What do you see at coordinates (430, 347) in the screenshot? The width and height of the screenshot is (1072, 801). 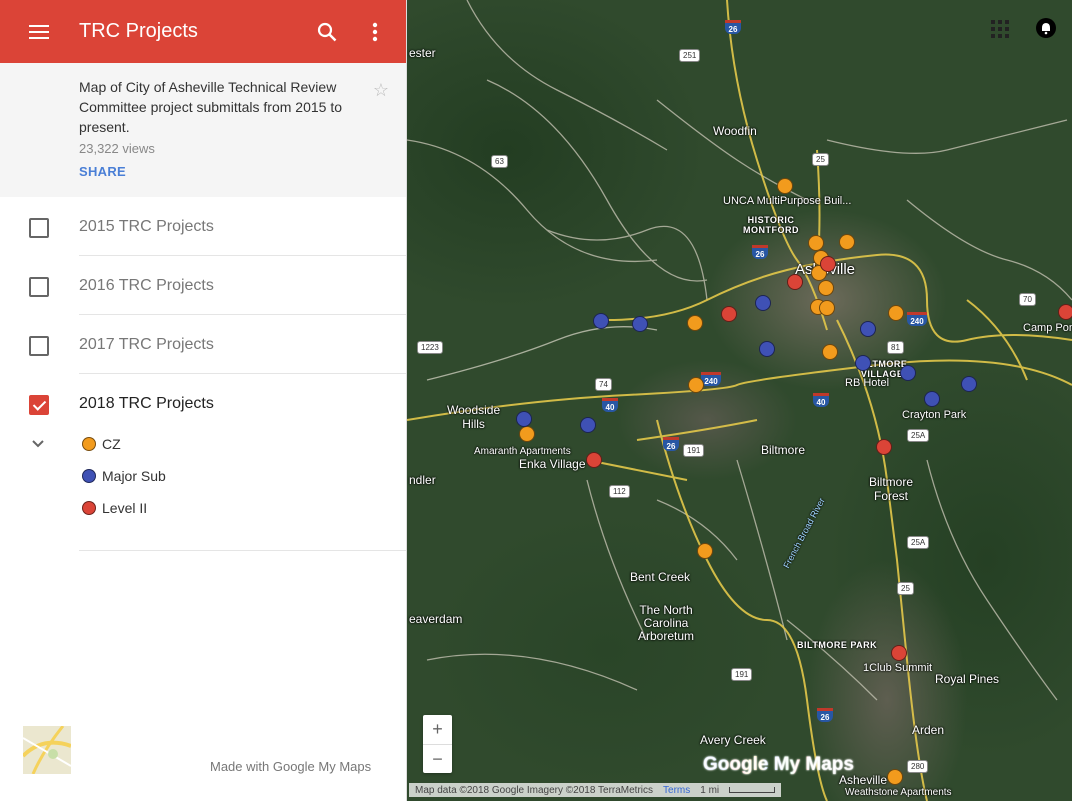 I see `route-shield: 1223` at bounding box center [430, 347].